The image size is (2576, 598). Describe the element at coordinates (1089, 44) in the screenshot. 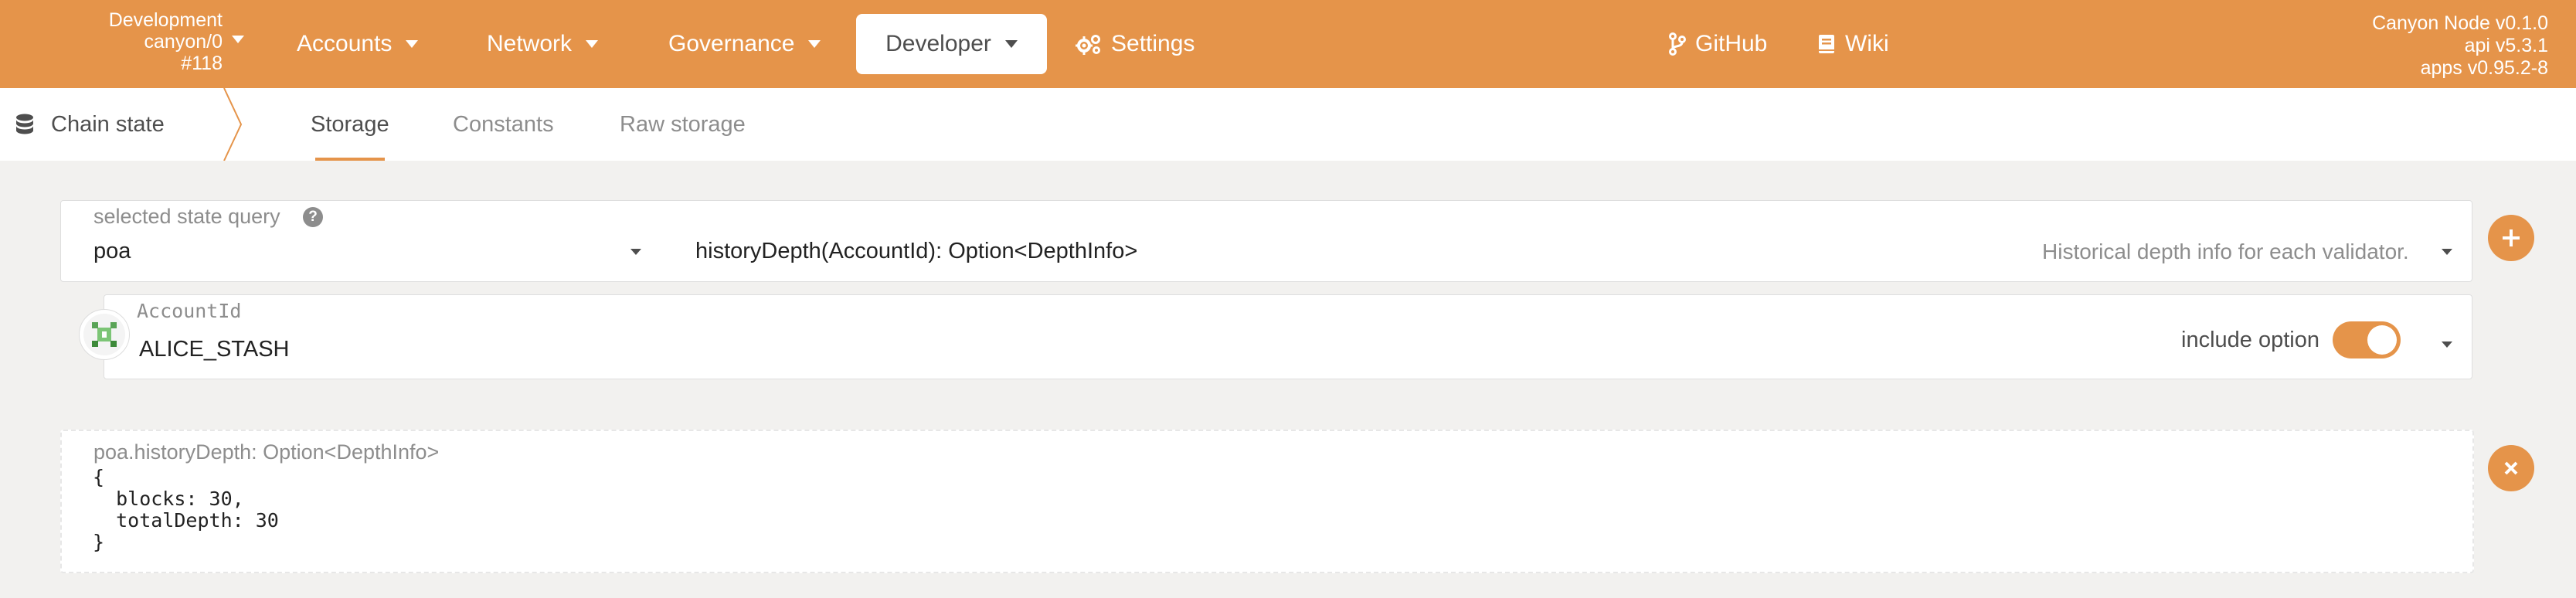

I see `gears-icon` at that location.